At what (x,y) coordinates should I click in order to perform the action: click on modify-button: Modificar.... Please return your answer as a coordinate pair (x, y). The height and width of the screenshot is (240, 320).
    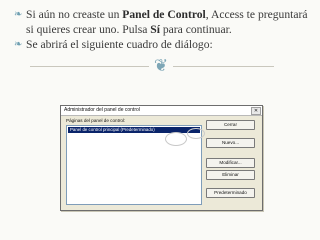
    Looking at the image, I should click on (230, 163).